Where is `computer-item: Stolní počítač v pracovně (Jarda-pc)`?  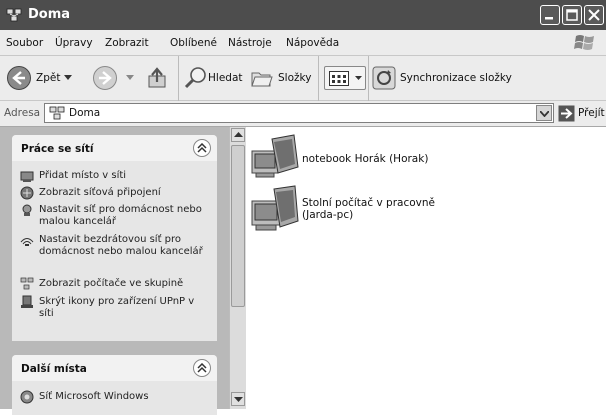
computer-item: Stolní počítač v pracovně (Jarda-pc) is located at coordinates (375, 212).